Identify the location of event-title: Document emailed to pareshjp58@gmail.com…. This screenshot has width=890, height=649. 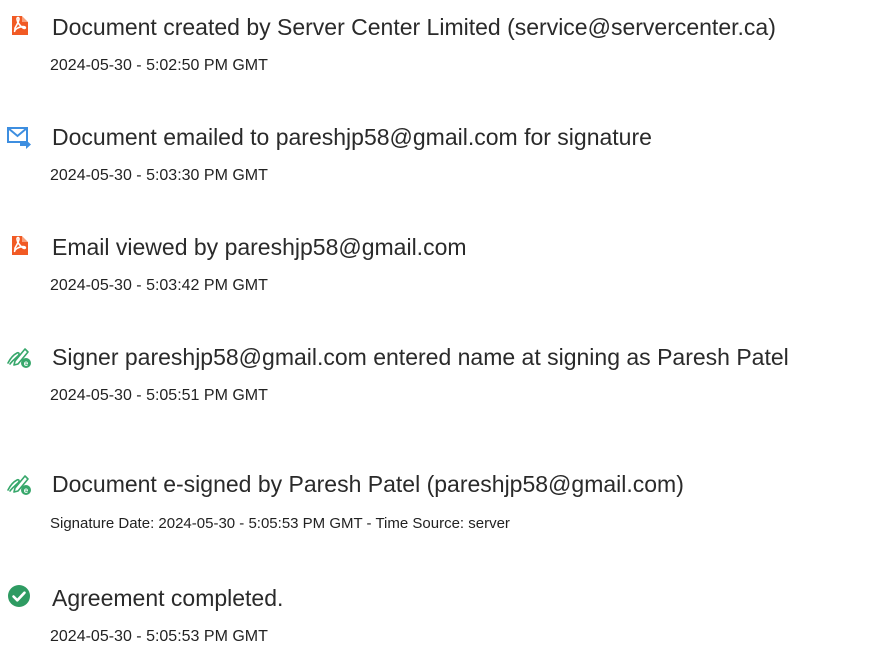
(352, 137).